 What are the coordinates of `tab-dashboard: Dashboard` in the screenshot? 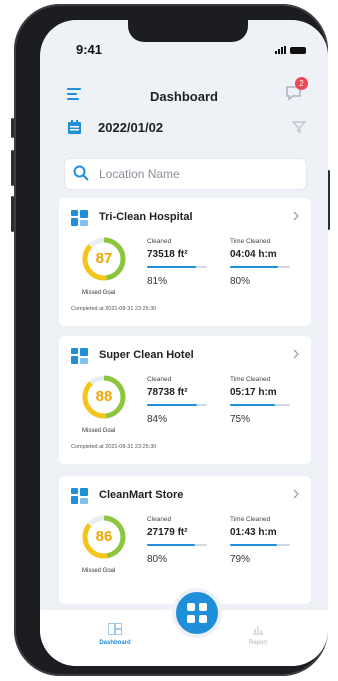 It's located at (115, 634).